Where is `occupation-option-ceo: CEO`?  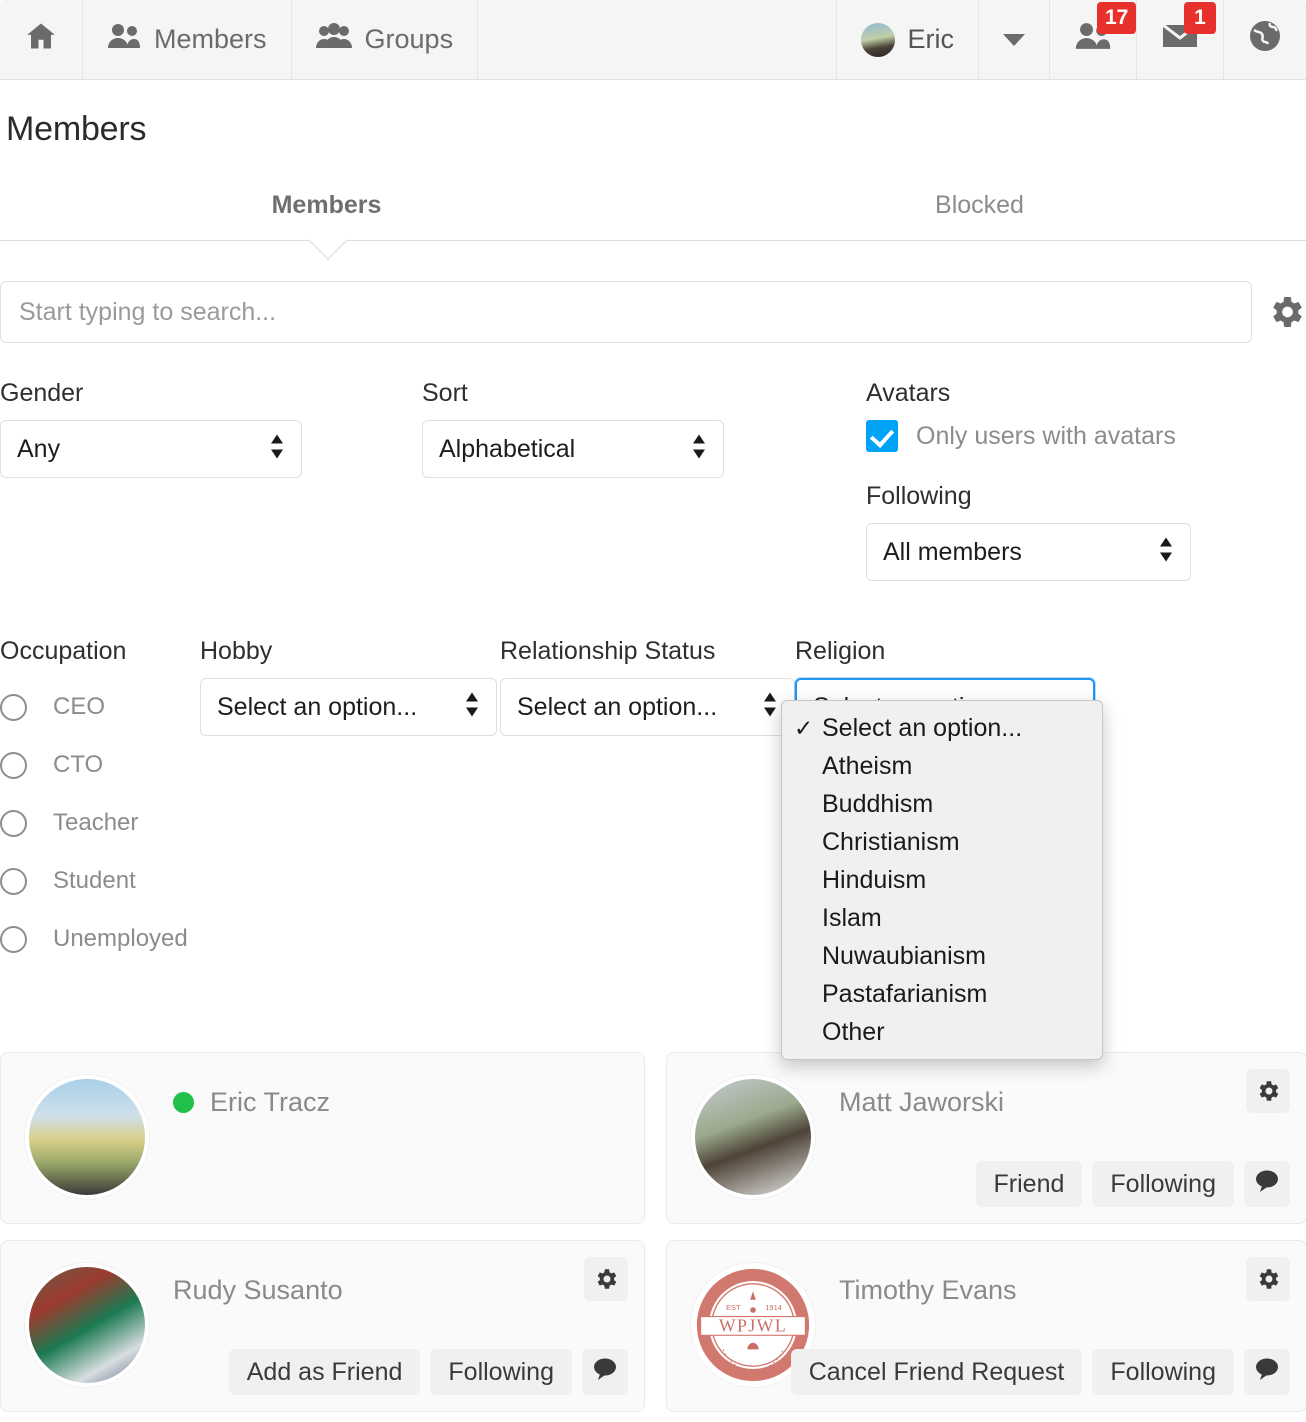
occupation-option-ceo: CEO is located at coordinates (100, 707).